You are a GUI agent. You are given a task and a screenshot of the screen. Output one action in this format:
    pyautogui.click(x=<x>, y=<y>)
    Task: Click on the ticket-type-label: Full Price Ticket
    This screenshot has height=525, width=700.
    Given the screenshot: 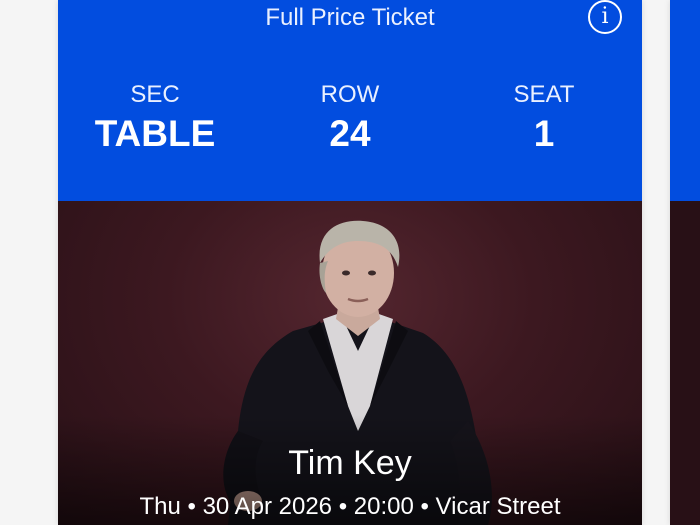 What is the action you would take?
    pyautogui.click(x=350, y=17)
    